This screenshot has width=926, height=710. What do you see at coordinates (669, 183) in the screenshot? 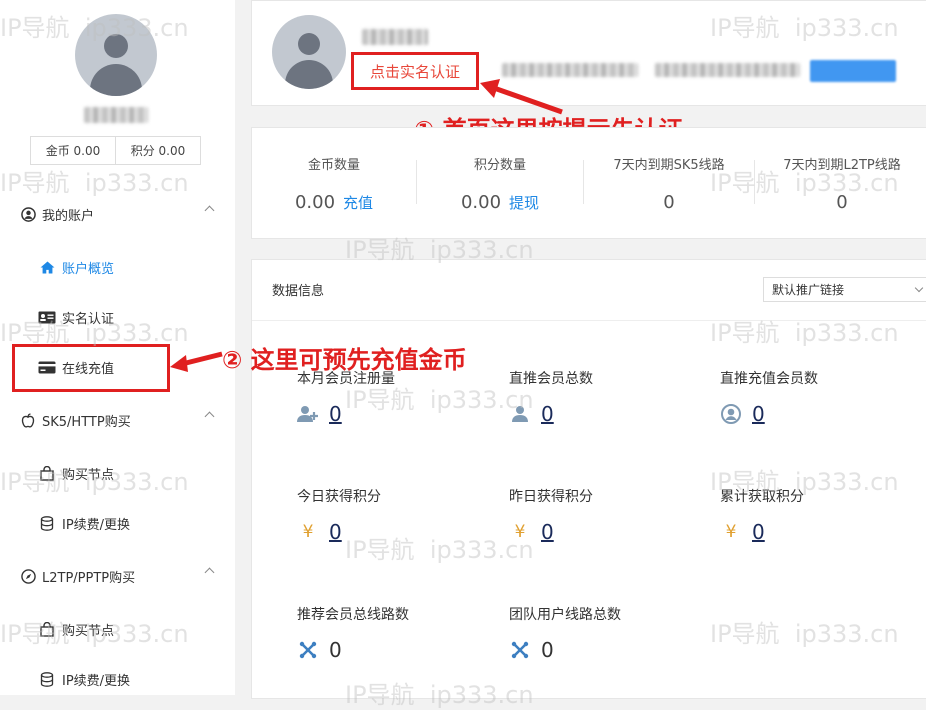
I see `stat-expiring-sk5: 7天内到期SK5线路 0` at bounding box center [669, 183].